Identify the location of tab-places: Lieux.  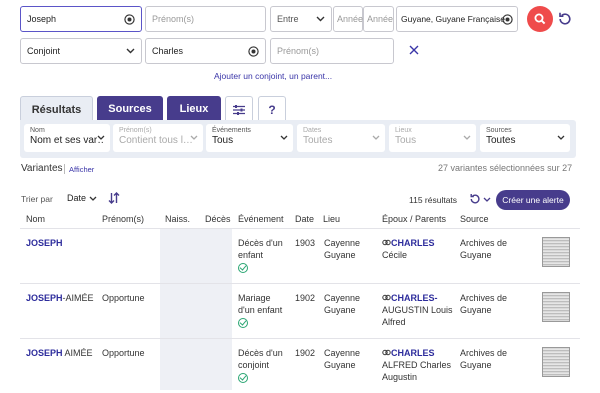
(194, 109).